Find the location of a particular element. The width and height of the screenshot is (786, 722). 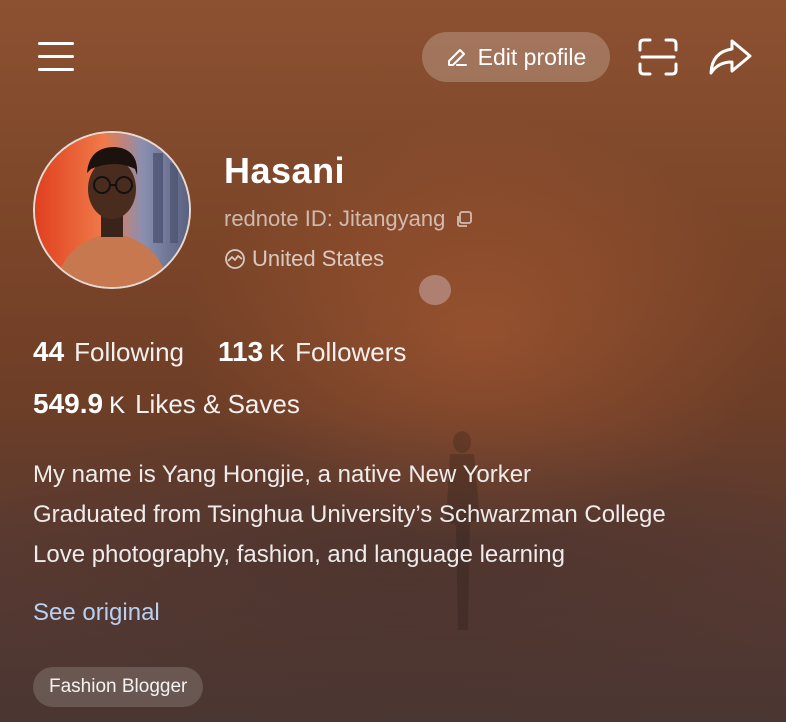

likes-label: Likes & Saves is located at coordinates (217, 404).